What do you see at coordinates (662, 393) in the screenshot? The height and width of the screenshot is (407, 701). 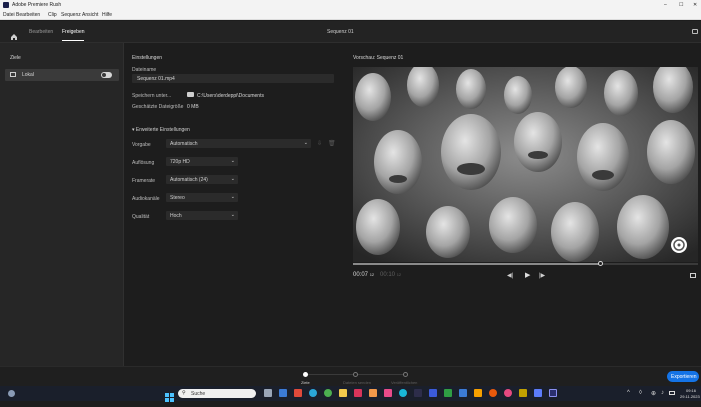 I see `volume-icon: ♪` at bounding box center [662, 393].